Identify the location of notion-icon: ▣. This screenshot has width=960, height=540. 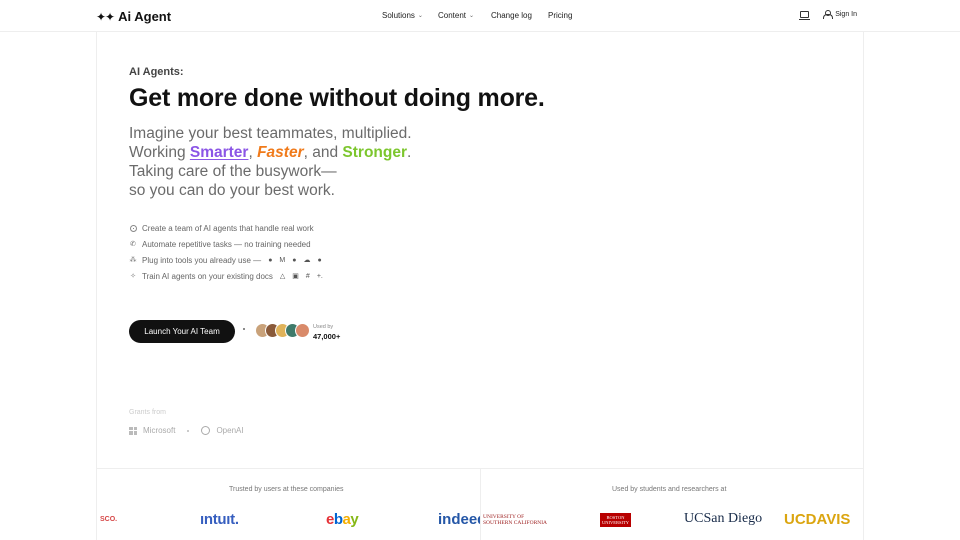
(295, 276).